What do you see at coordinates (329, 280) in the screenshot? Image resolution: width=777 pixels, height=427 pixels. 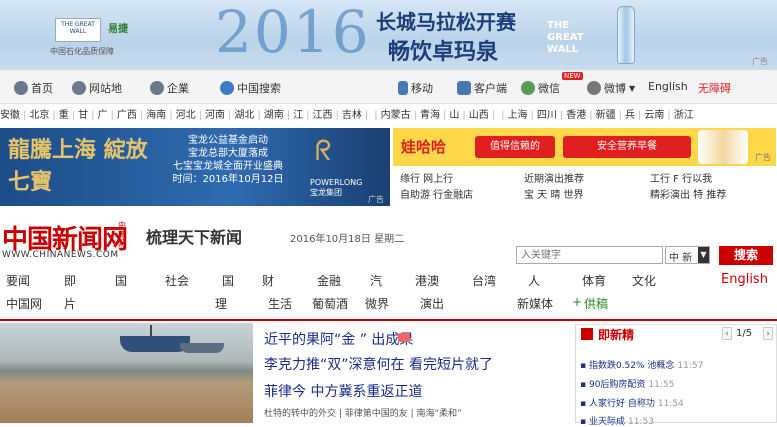 I see `category-link: 金融` at bounding box center [329, 280].